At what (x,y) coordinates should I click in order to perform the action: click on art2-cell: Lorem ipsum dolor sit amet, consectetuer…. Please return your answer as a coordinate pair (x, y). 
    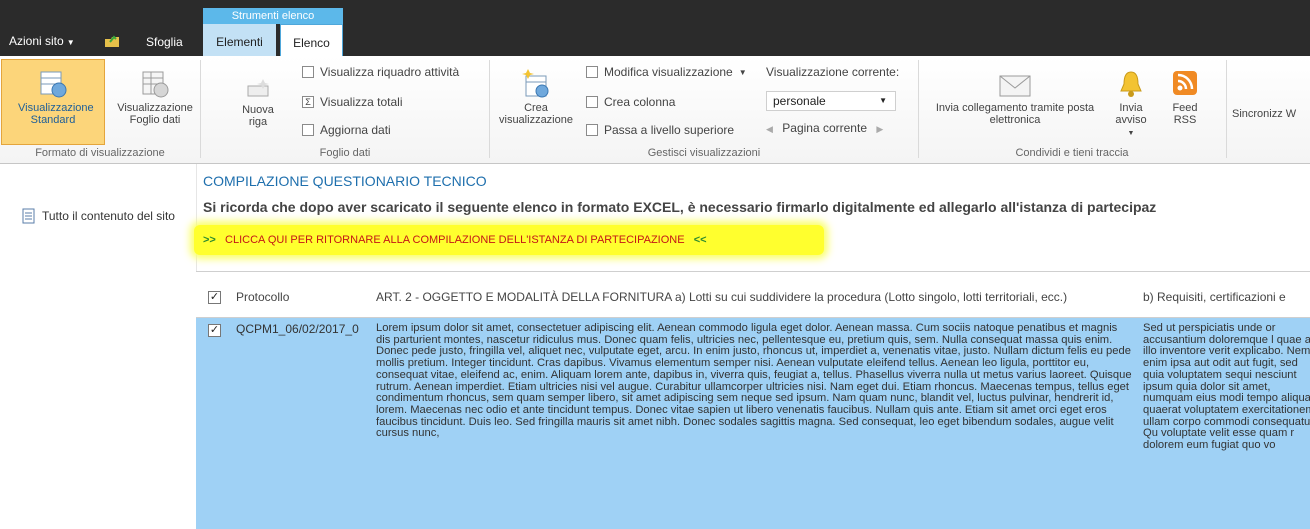
    Looking at the image, I should click on (754, 381).